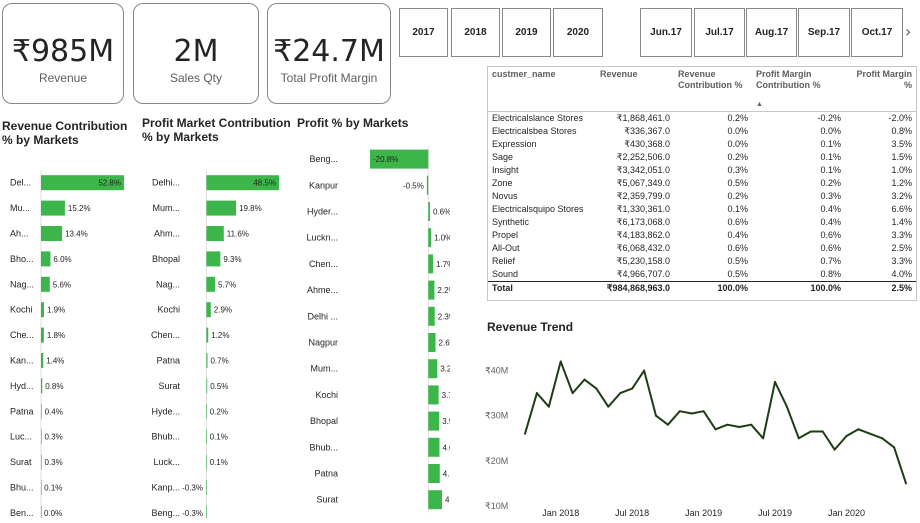  I want to click on col-header-customer: custmer_name, so click(542, 89).